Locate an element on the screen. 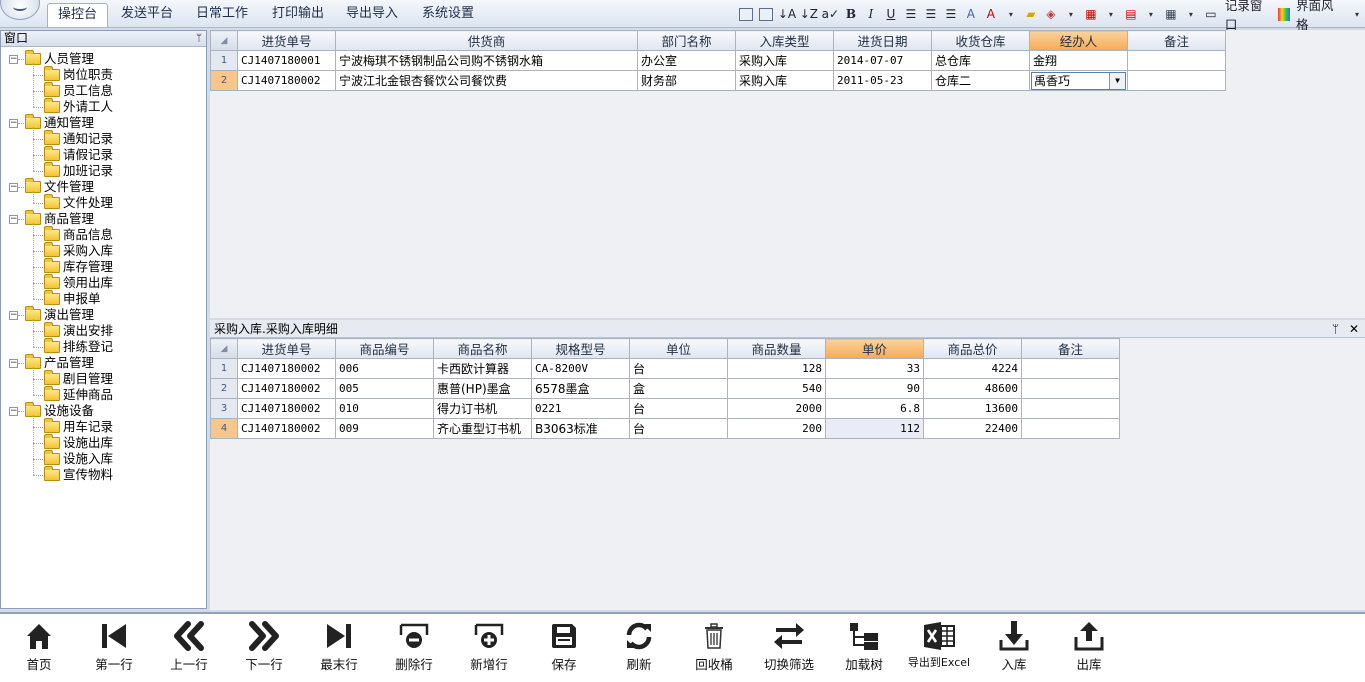  table-cell: 财务部 is located at coordinates (686, 80).